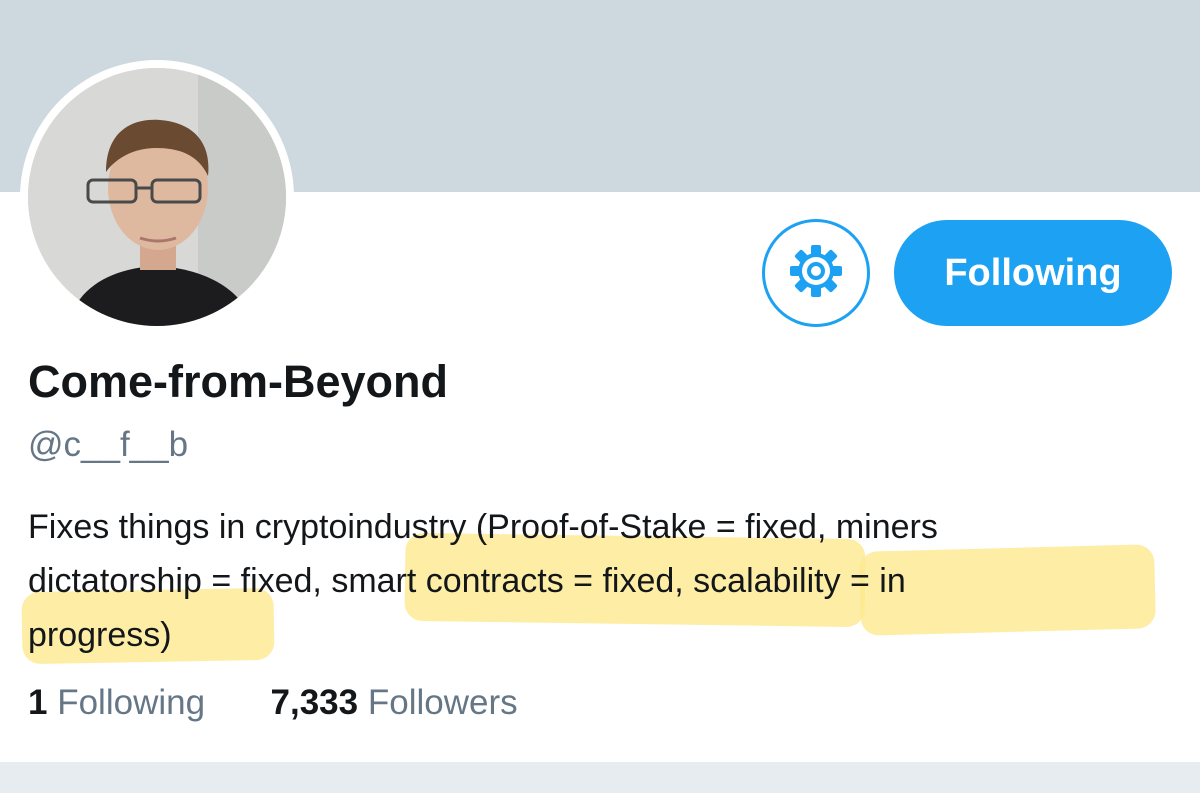 This screenshot has width=1200, height=793. I want to click on gear-icon, so click(816, 273).